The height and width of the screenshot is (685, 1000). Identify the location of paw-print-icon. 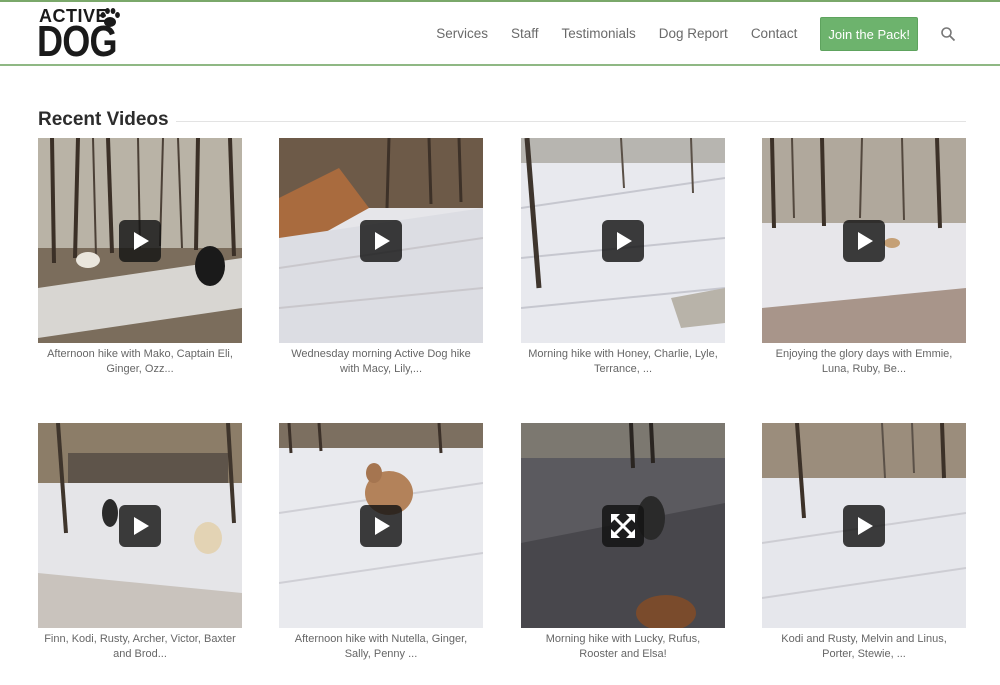
(110, 17).